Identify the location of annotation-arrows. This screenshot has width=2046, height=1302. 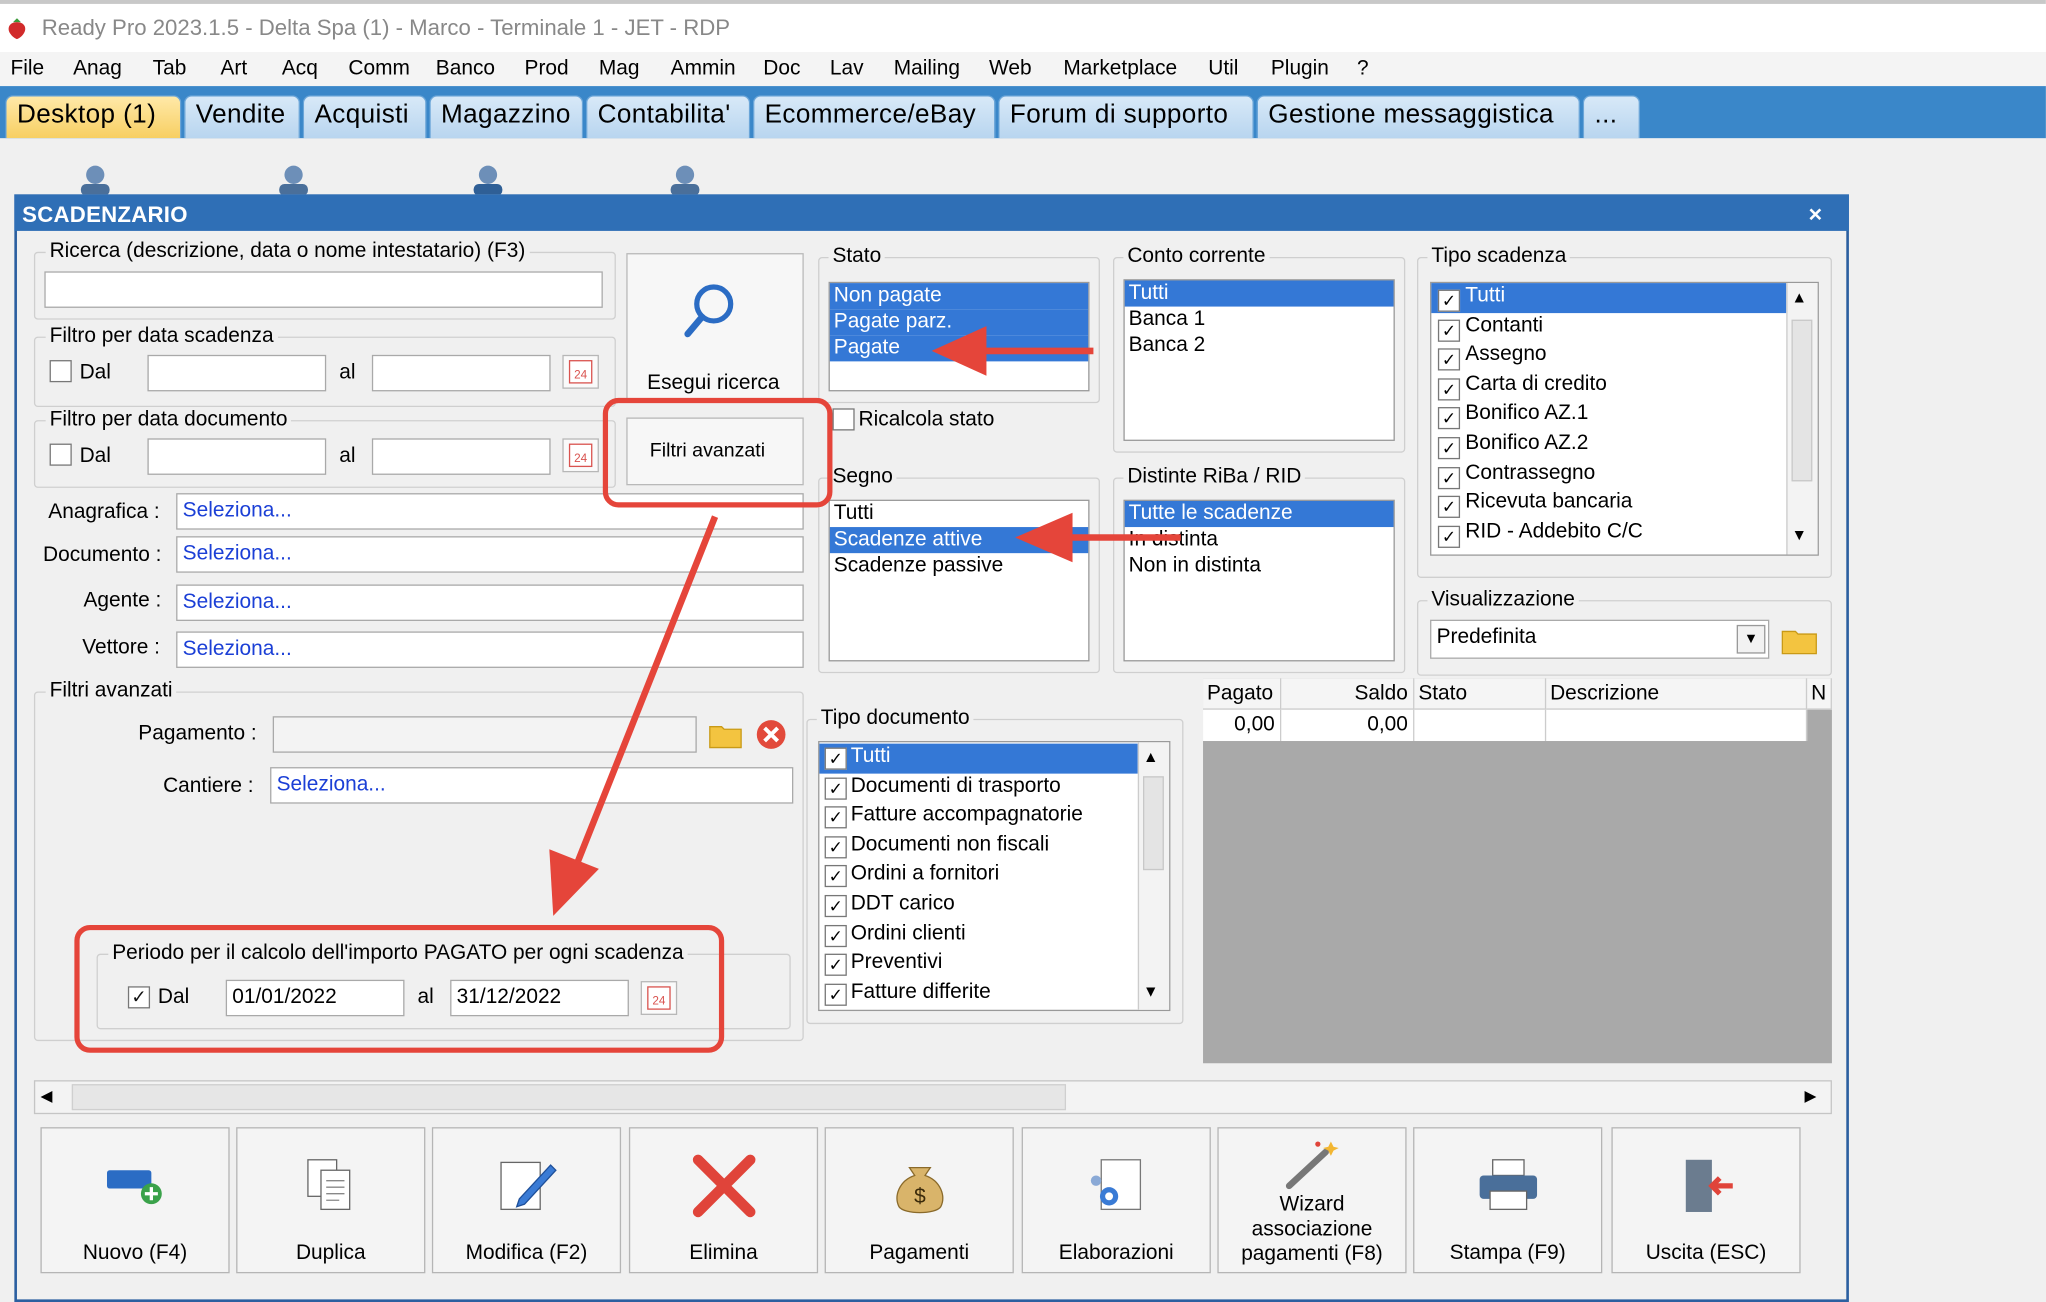
(865, 621).